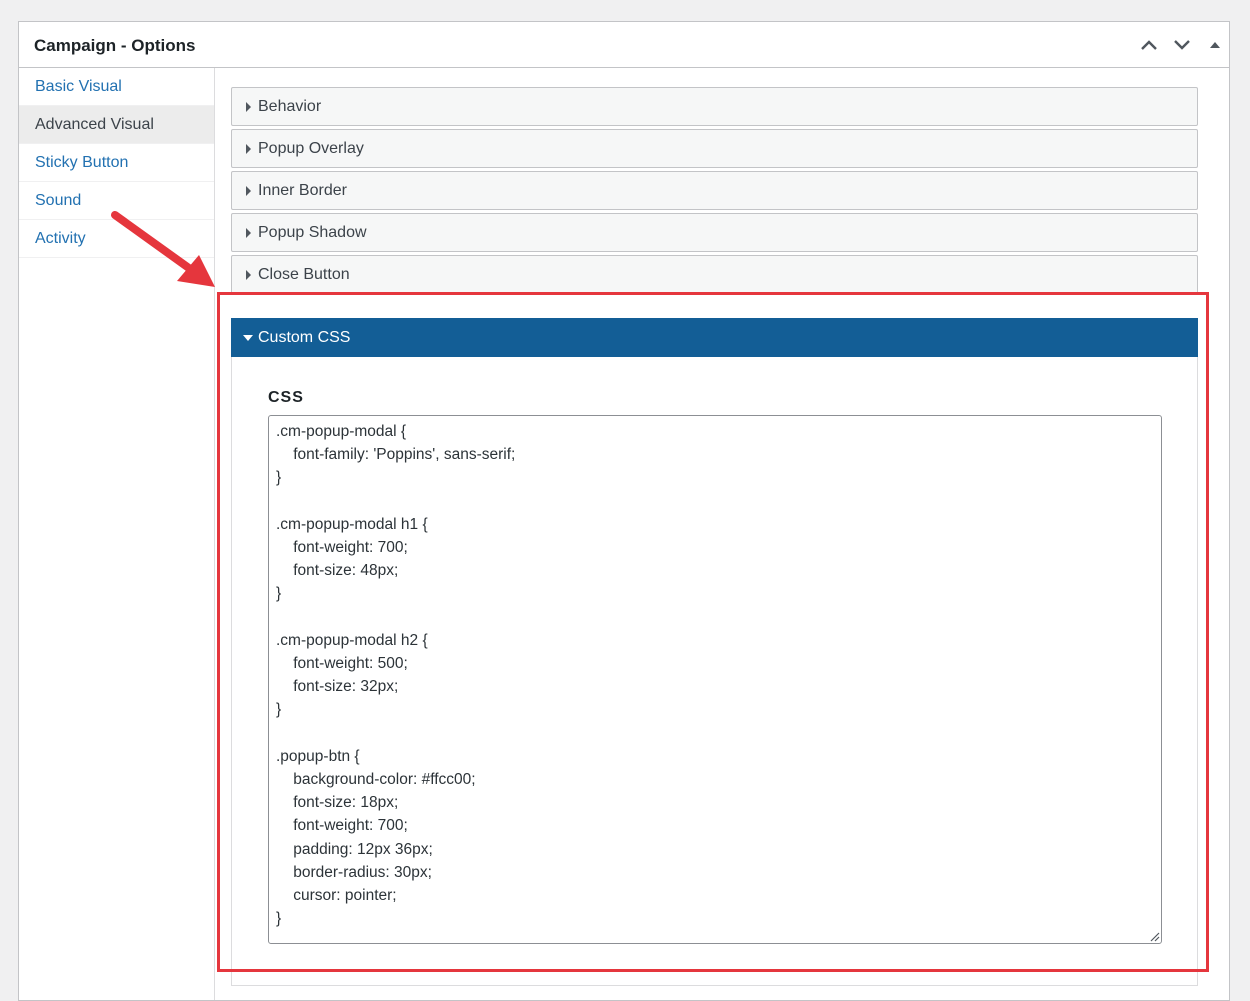  What do you see at coordinates (714, 148) in the screenshot?
I see `accordion-header-popup-overlay: Popup Overlay` at bounding box center [714, 148].